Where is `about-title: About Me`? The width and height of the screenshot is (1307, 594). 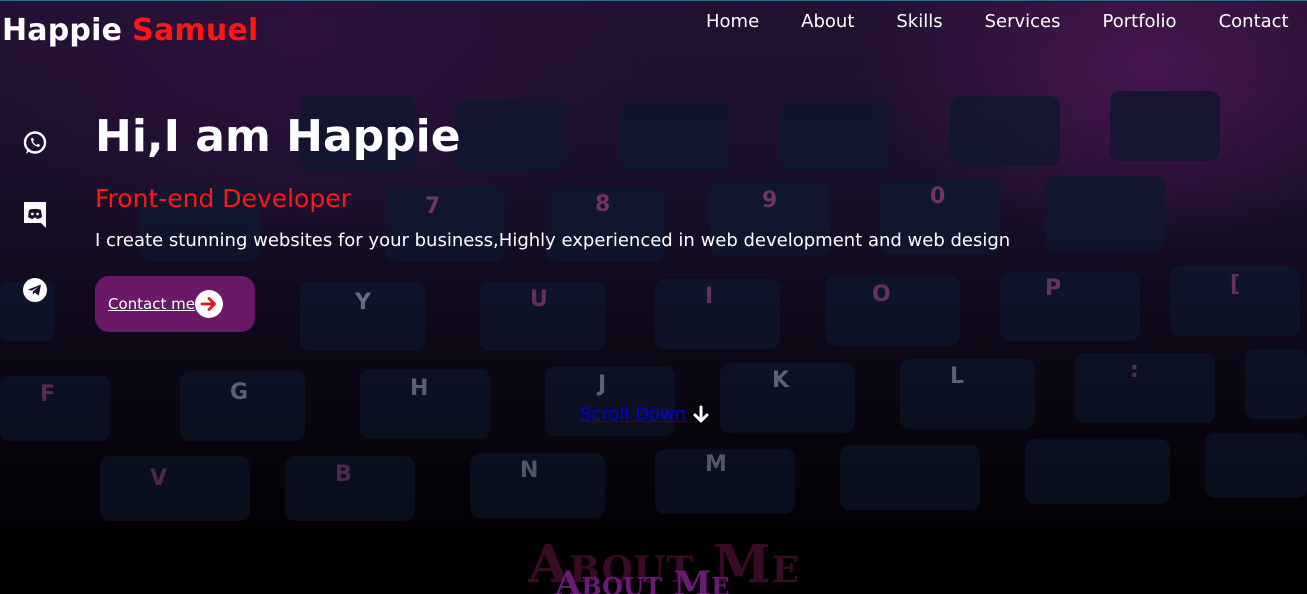
about-title: About Me is located at coordinates (642, 579).